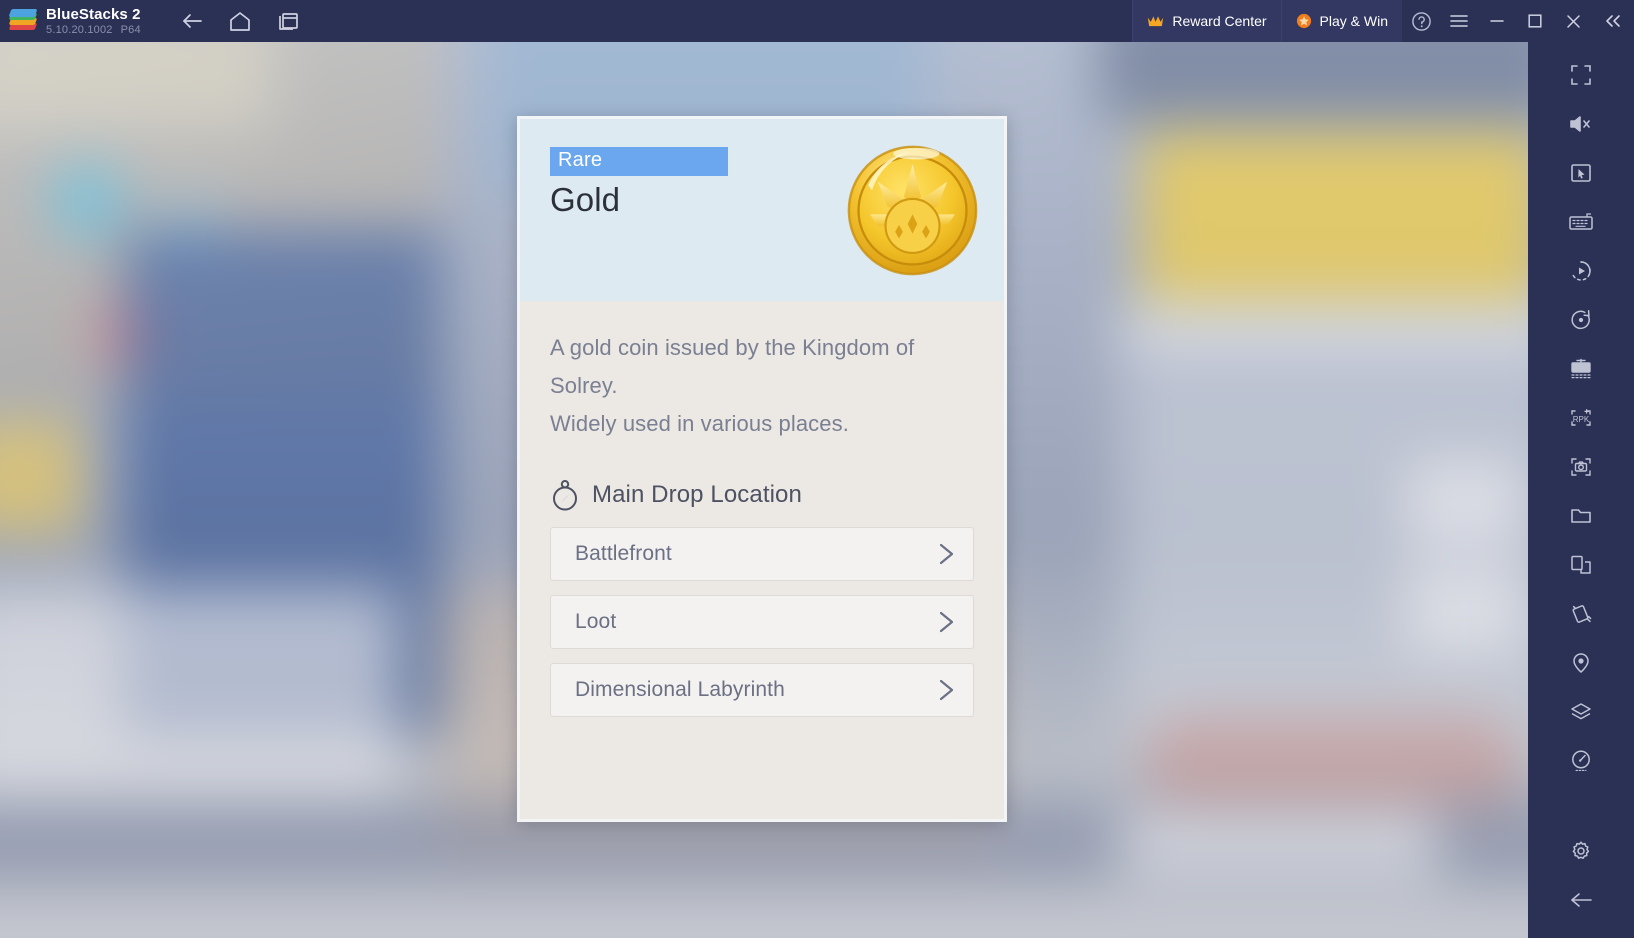 The image size is (1634, 938). I want to click on drop-location-row-loot: Loot, so click(762, 622).